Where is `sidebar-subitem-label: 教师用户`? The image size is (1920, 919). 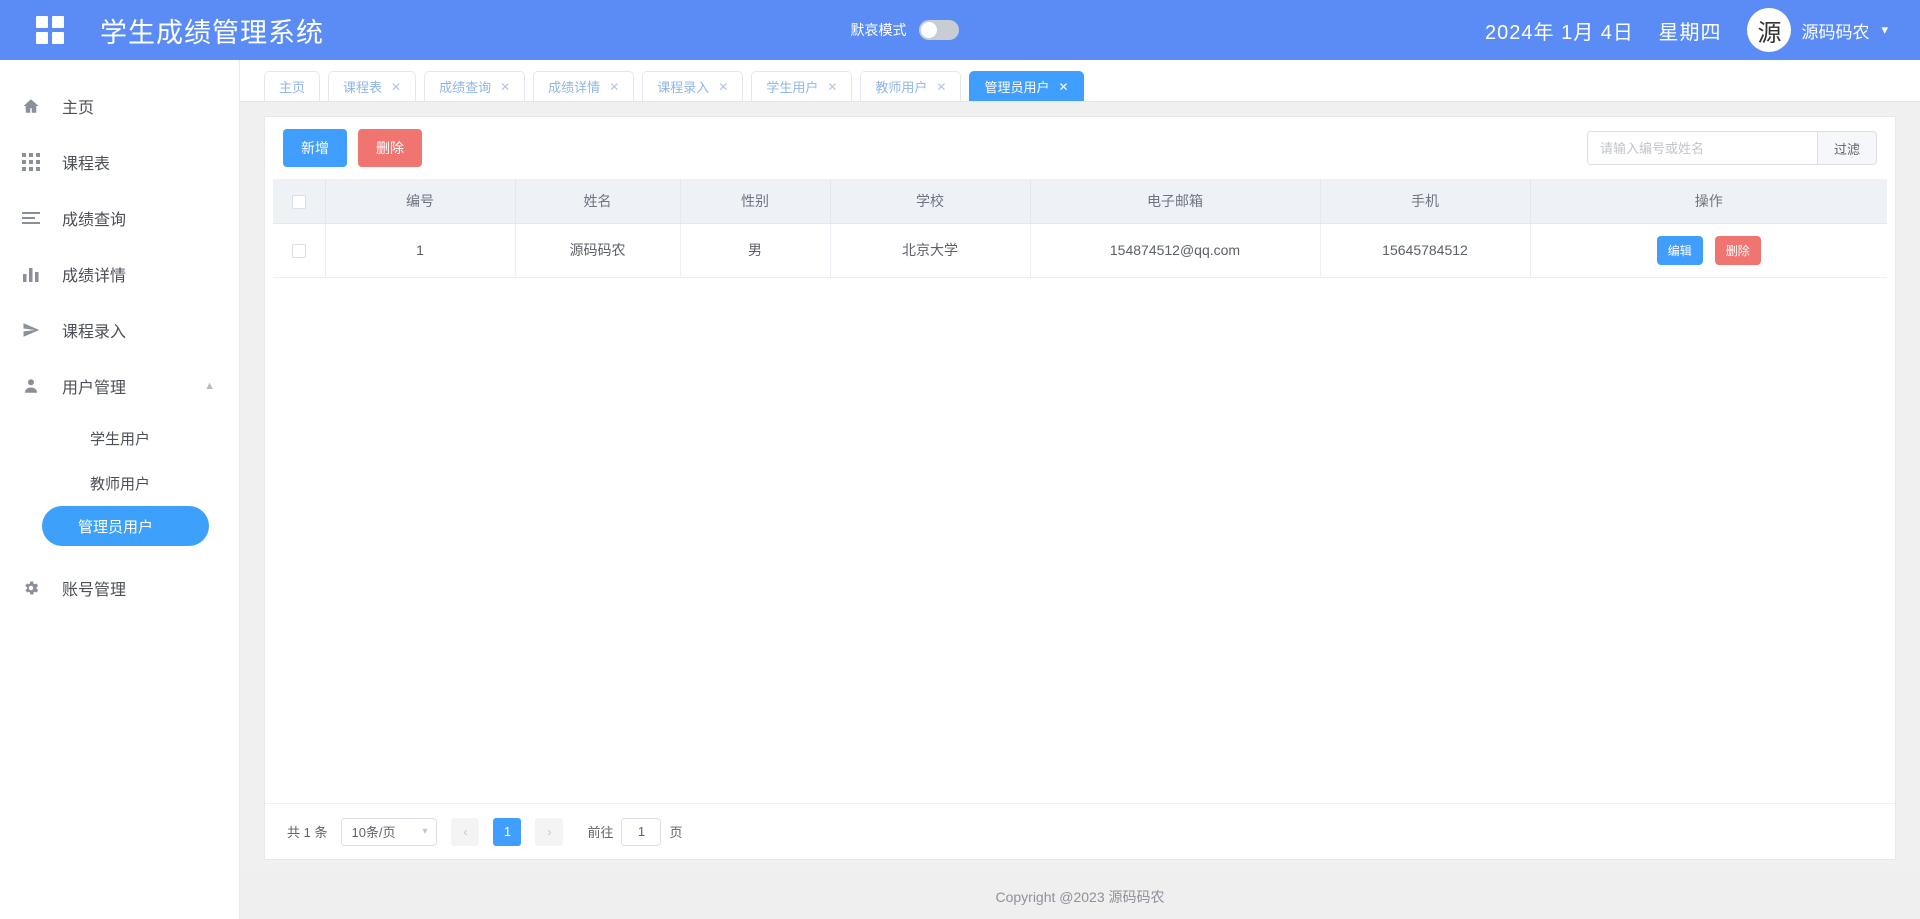
sidebar-subitem-label: 教师用户 is located at coordinates (120, 484).